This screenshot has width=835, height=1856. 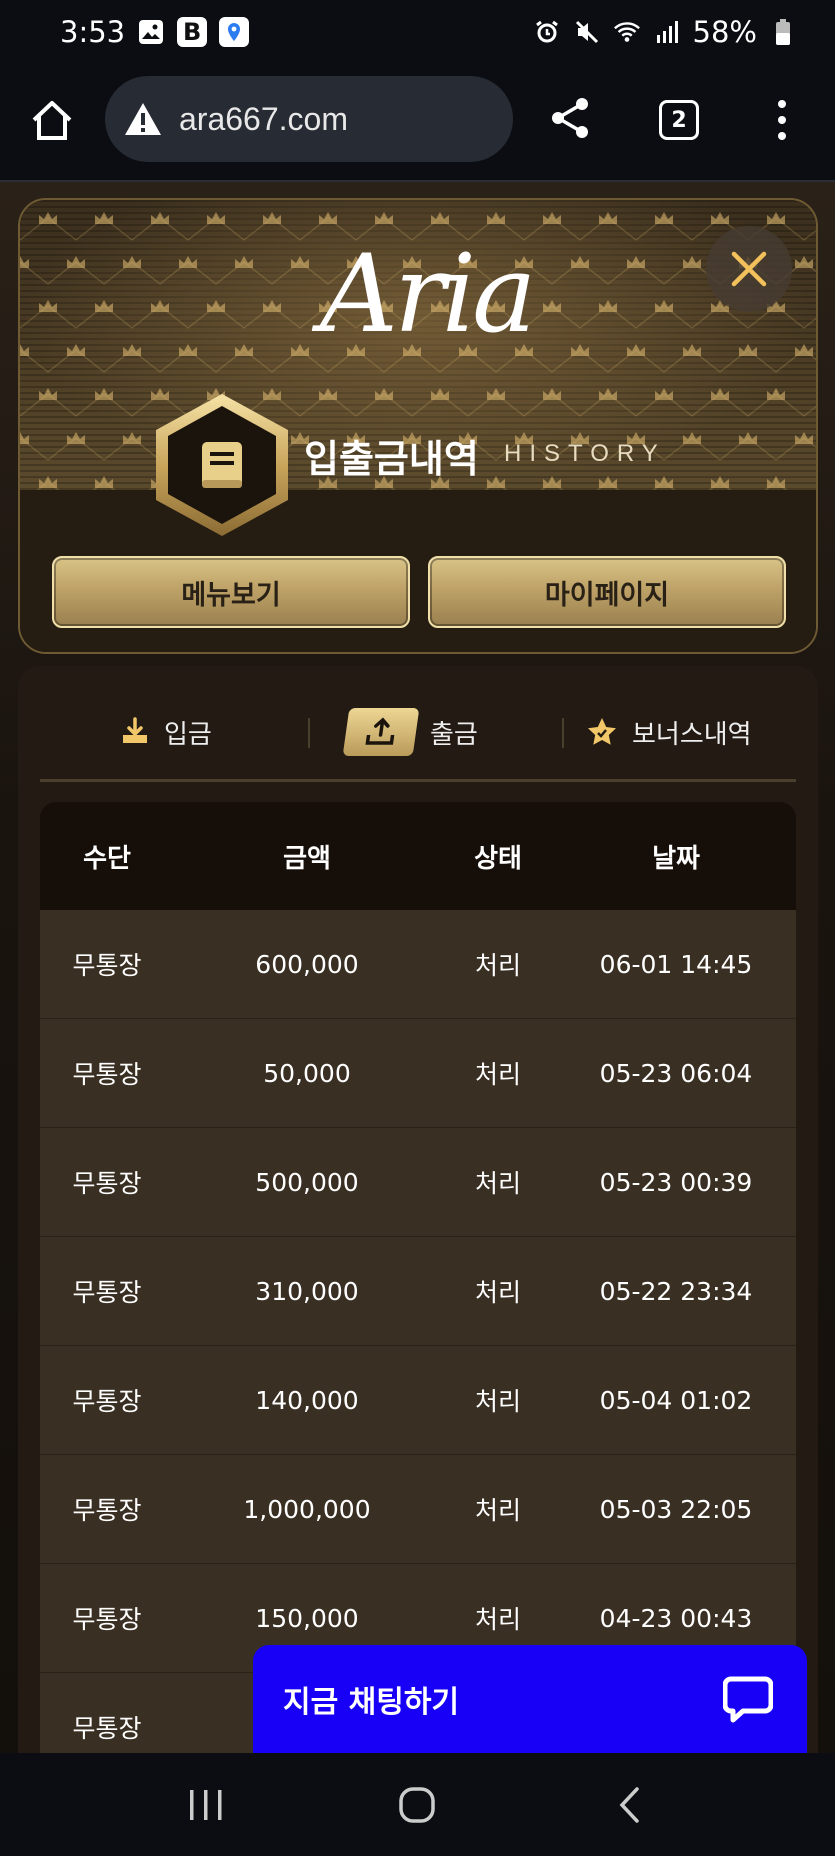 I want to click on battery-icon, so click(x=783, y=32).